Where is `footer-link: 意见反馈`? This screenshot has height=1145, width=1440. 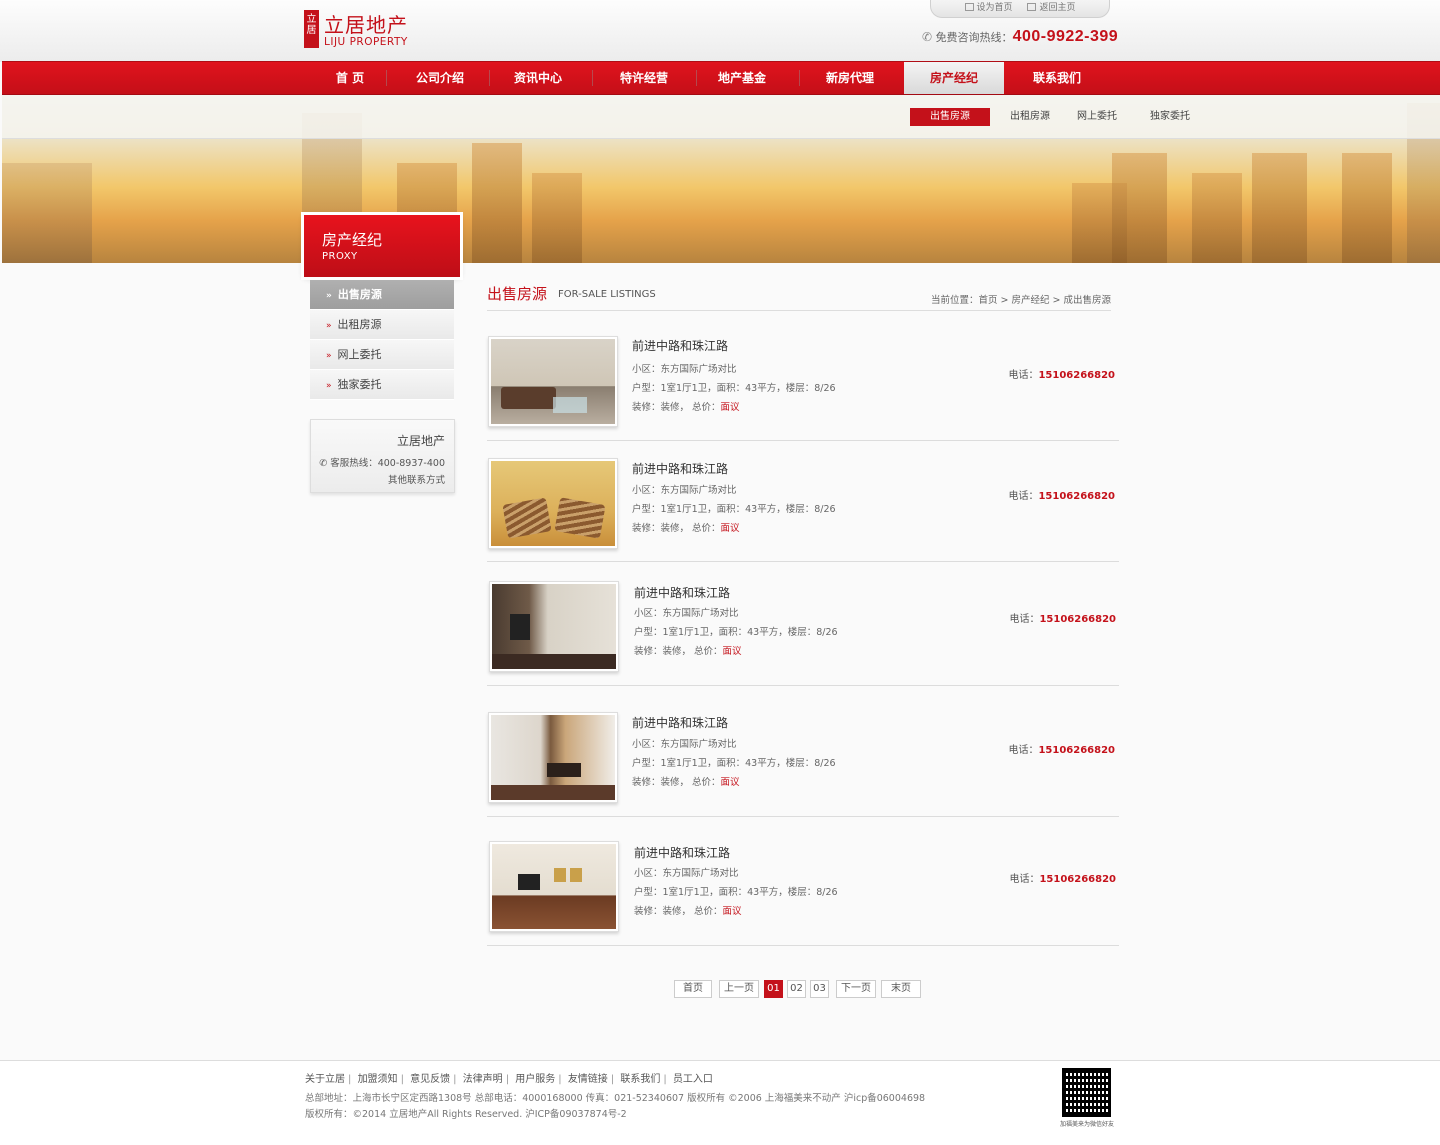 footer-link: 意见反馈 is located at coordinates (430, 1079).